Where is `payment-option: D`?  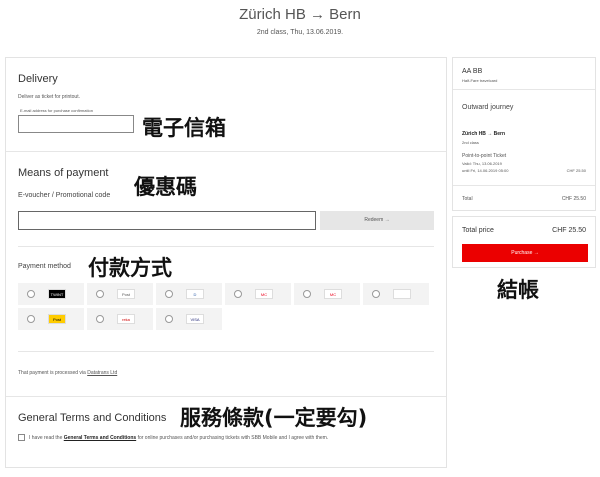 payment-option: D is located at coordinates (189, 294).